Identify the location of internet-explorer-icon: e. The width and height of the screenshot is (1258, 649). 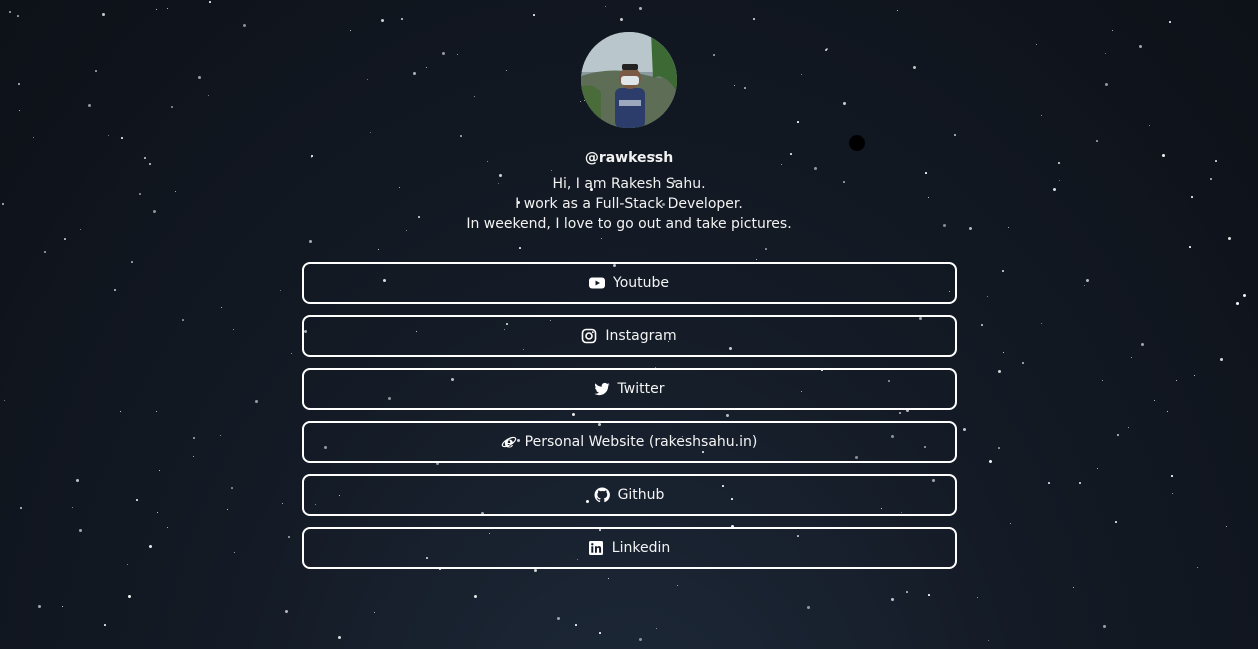
(509, 442).